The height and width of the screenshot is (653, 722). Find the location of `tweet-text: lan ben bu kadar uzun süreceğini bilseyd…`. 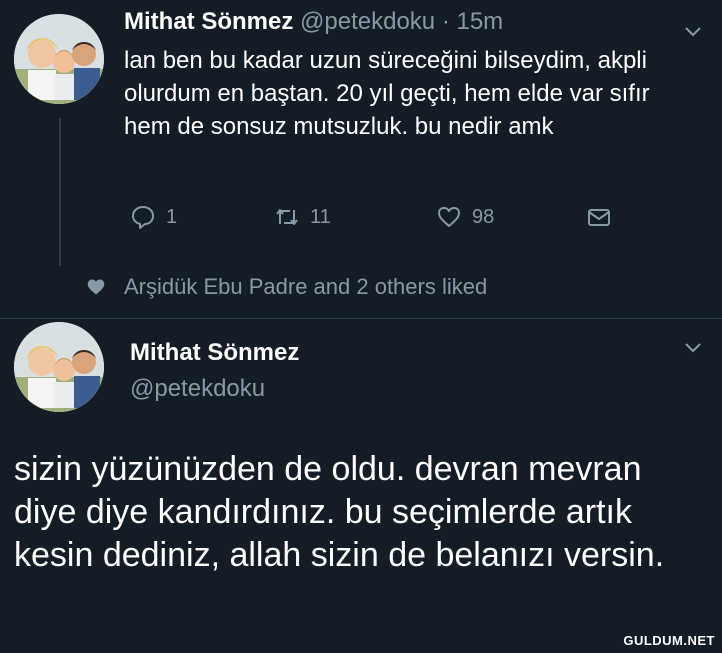

tweet-text: lan ben bu kadar uzun süreceğini bilseyd… is located at coordinates (387, 93).